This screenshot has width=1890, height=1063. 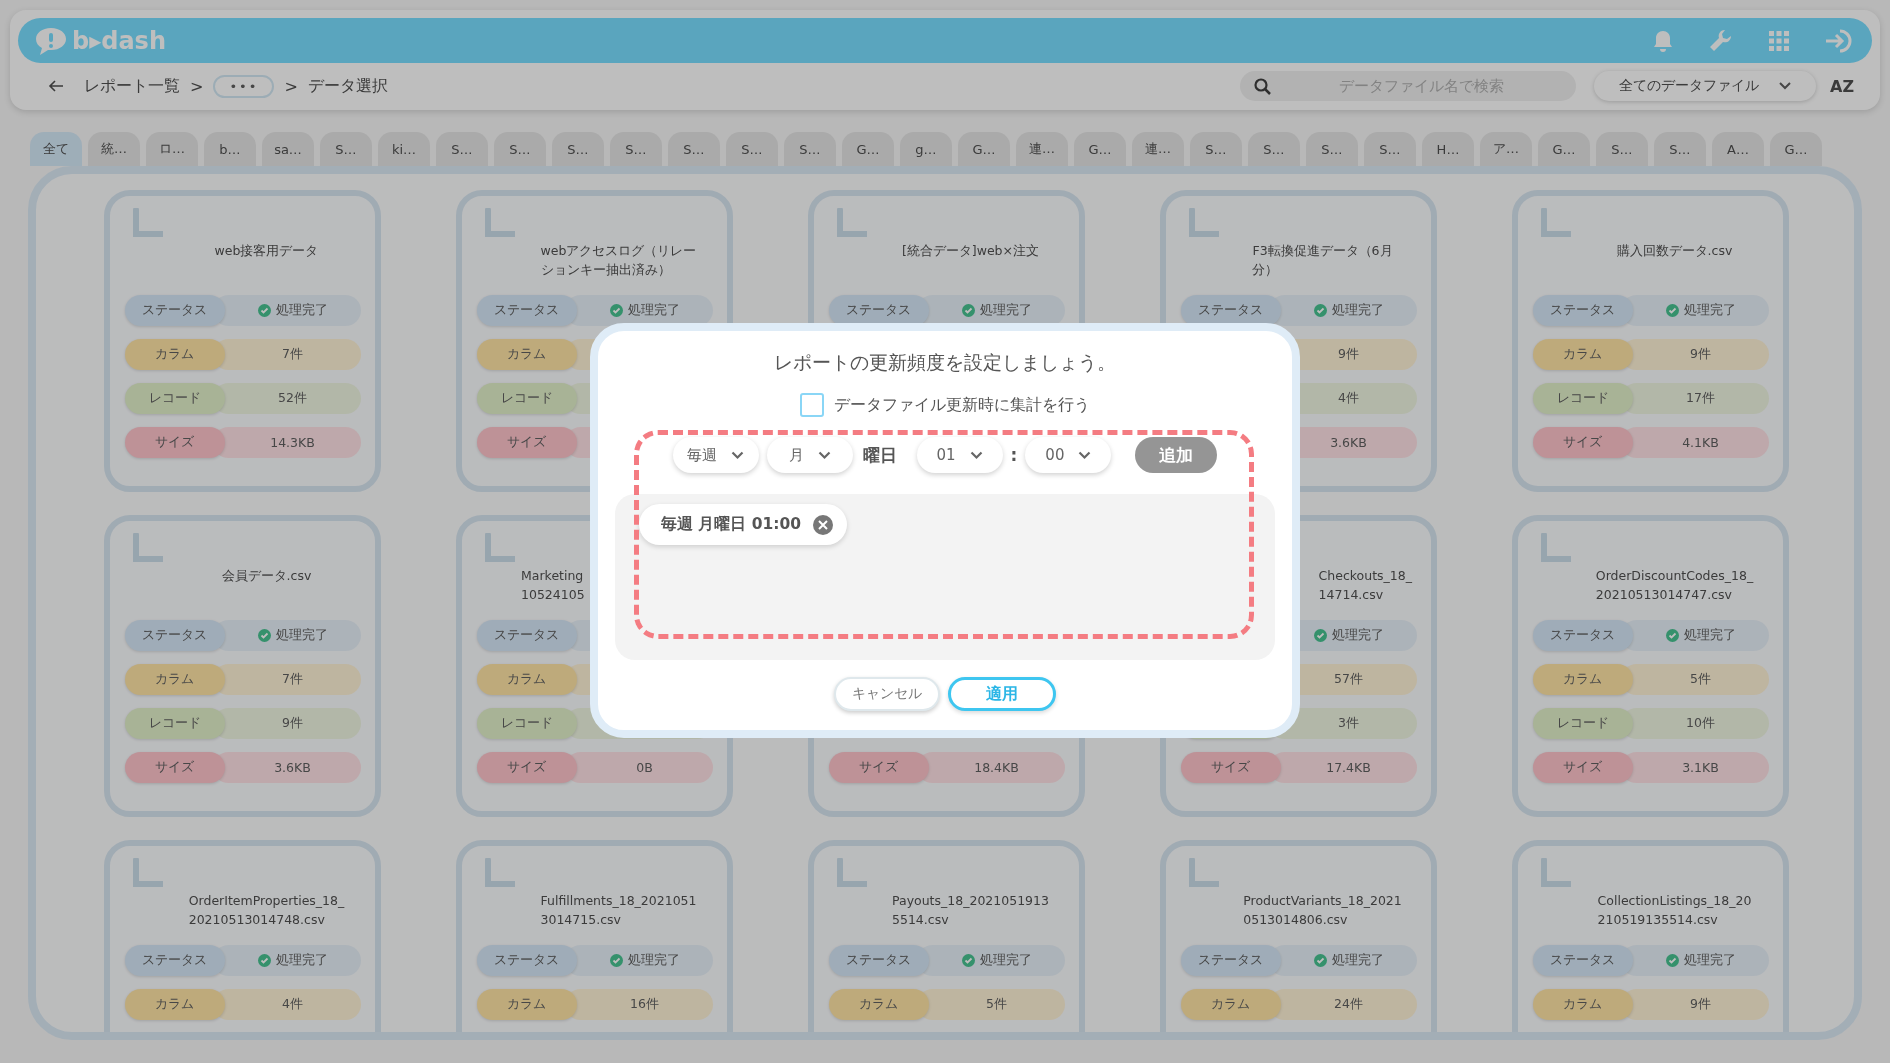 I want to click on breadcrumb-current: データ選択, so click(x=347, y=86).